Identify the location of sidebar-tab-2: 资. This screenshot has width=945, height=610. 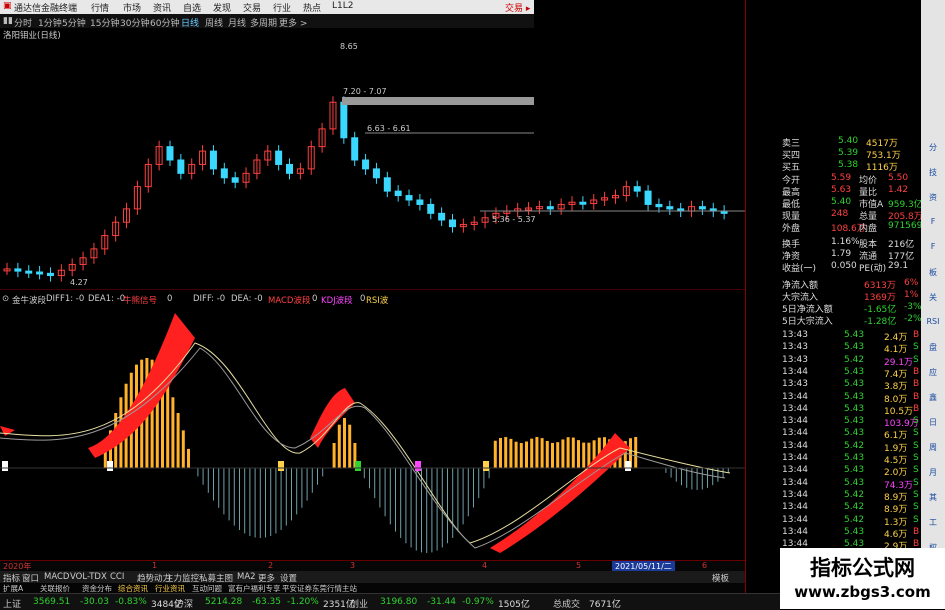
(933, 197).